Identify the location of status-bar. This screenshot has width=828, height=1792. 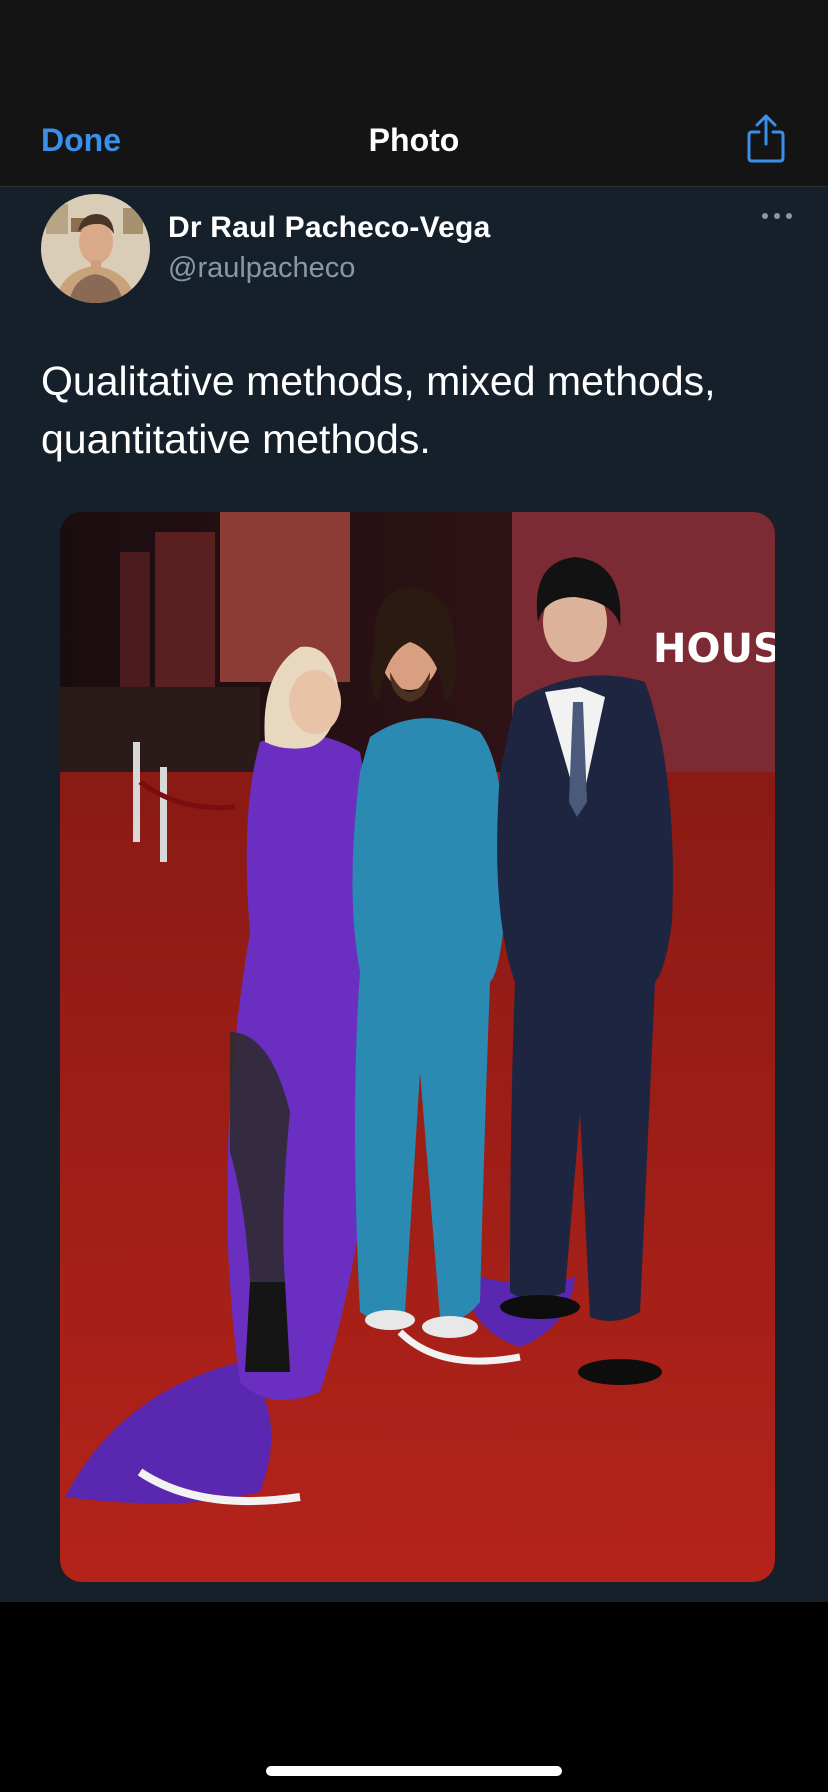
(414, 50).